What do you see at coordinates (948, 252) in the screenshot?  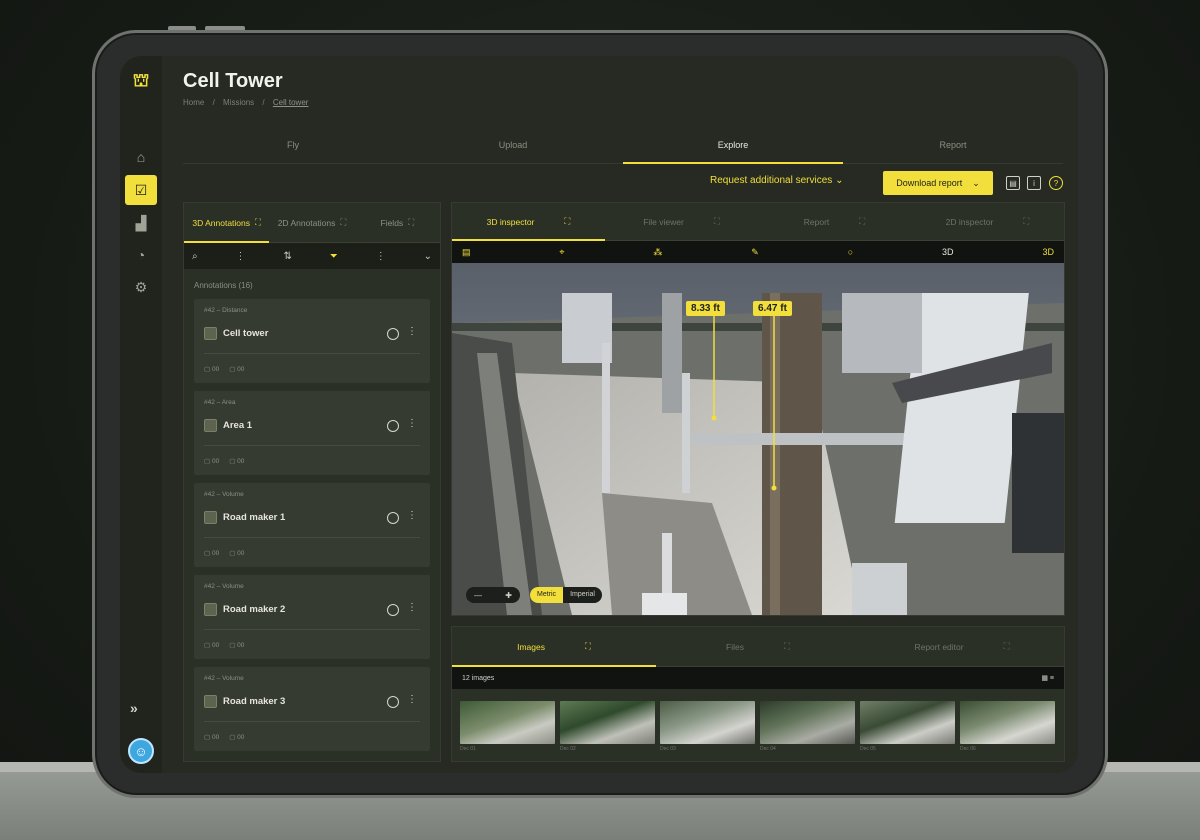 I see `view-3d-button: 3D` at bounding box center [948, 252].